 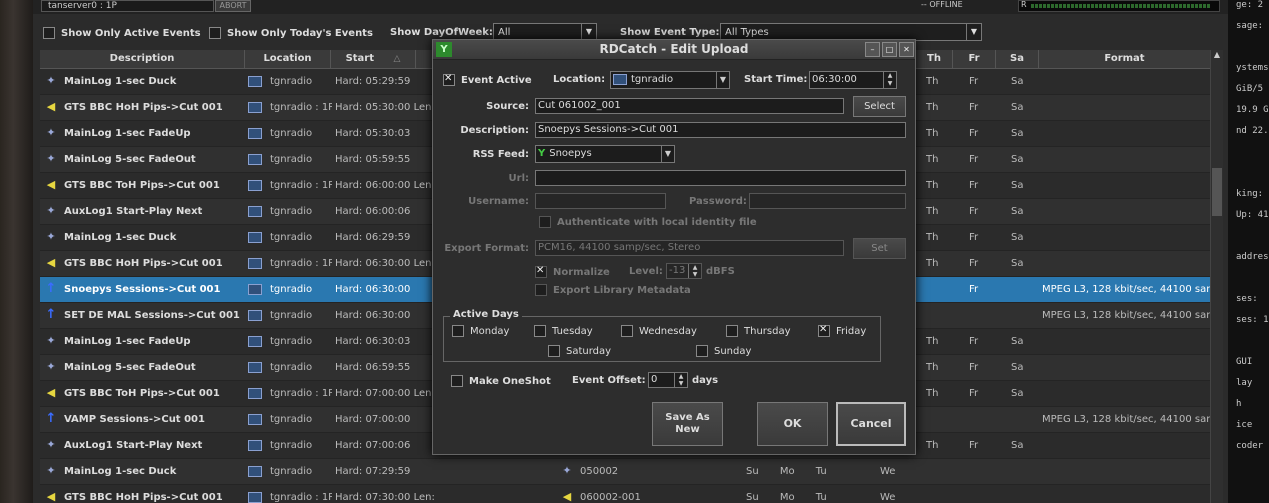 What do you see at coordinates (142, 59) in the screenshot?
I see `col-description: Description` at bounding box center [142, 59].